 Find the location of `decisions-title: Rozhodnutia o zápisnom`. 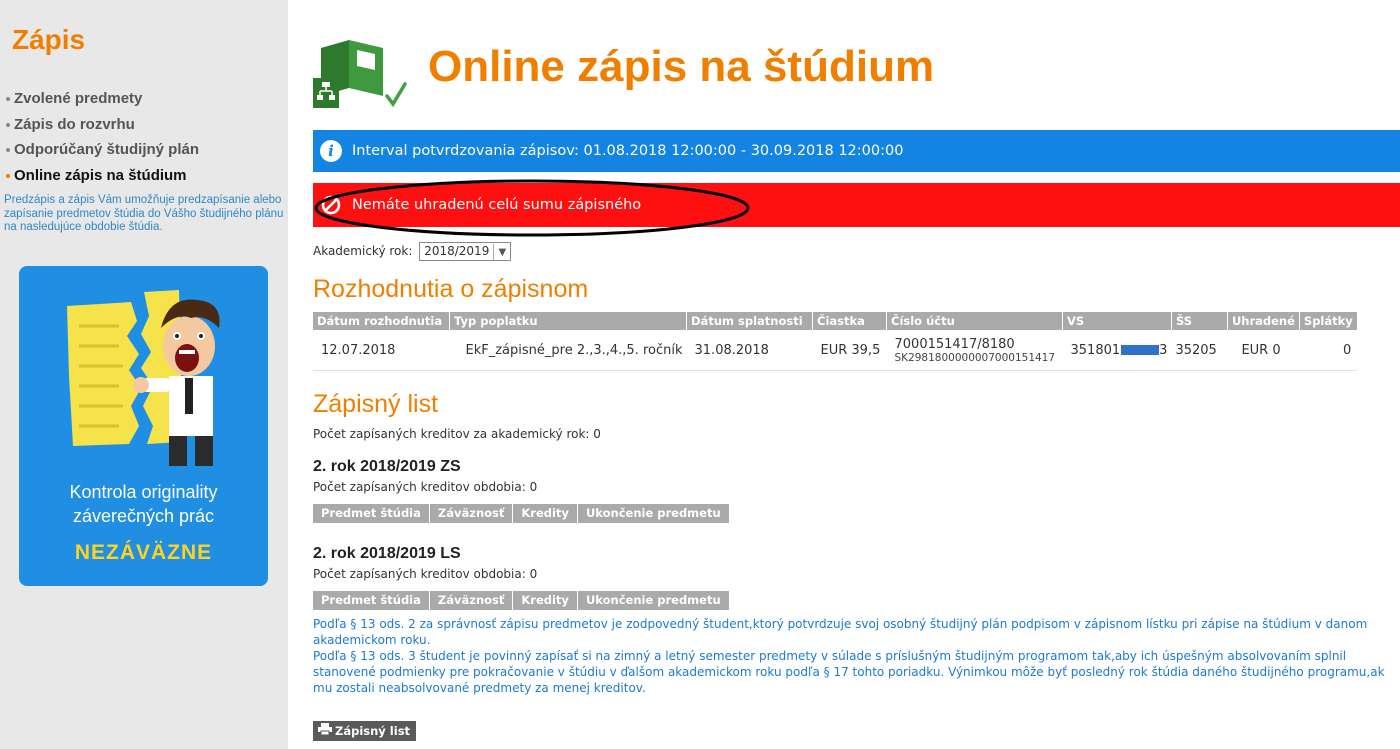

decisions-title: Rozhodnutia o zápisnom is located at coordinates (451, 289).